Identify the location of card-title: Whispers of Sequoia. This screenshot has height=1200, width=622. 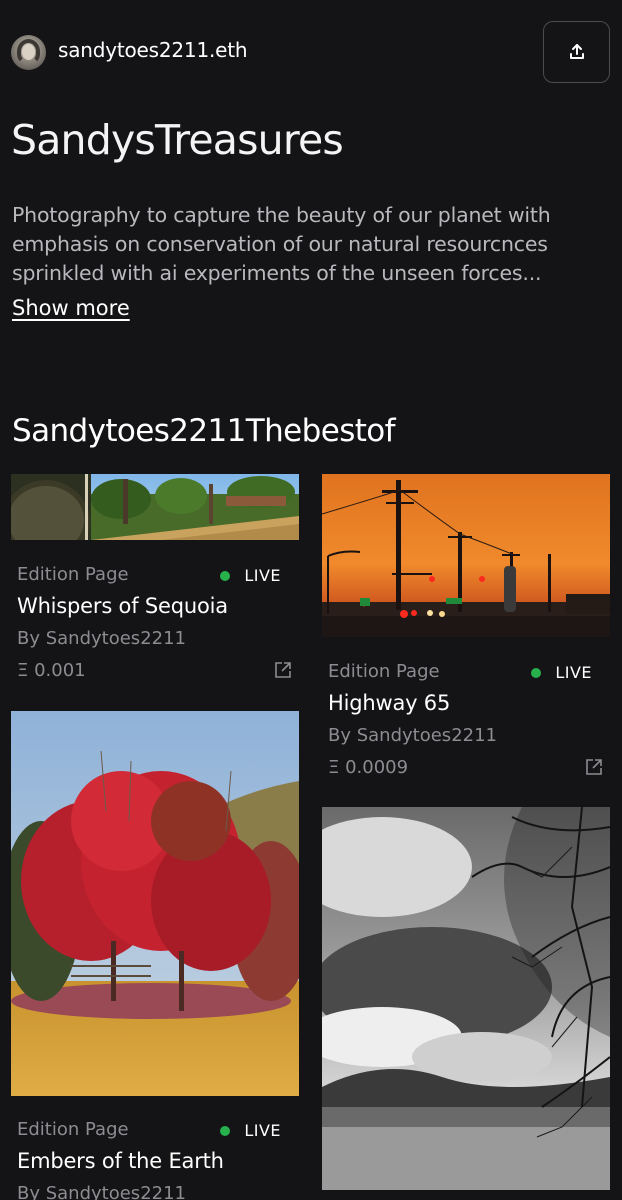
(122, 606).